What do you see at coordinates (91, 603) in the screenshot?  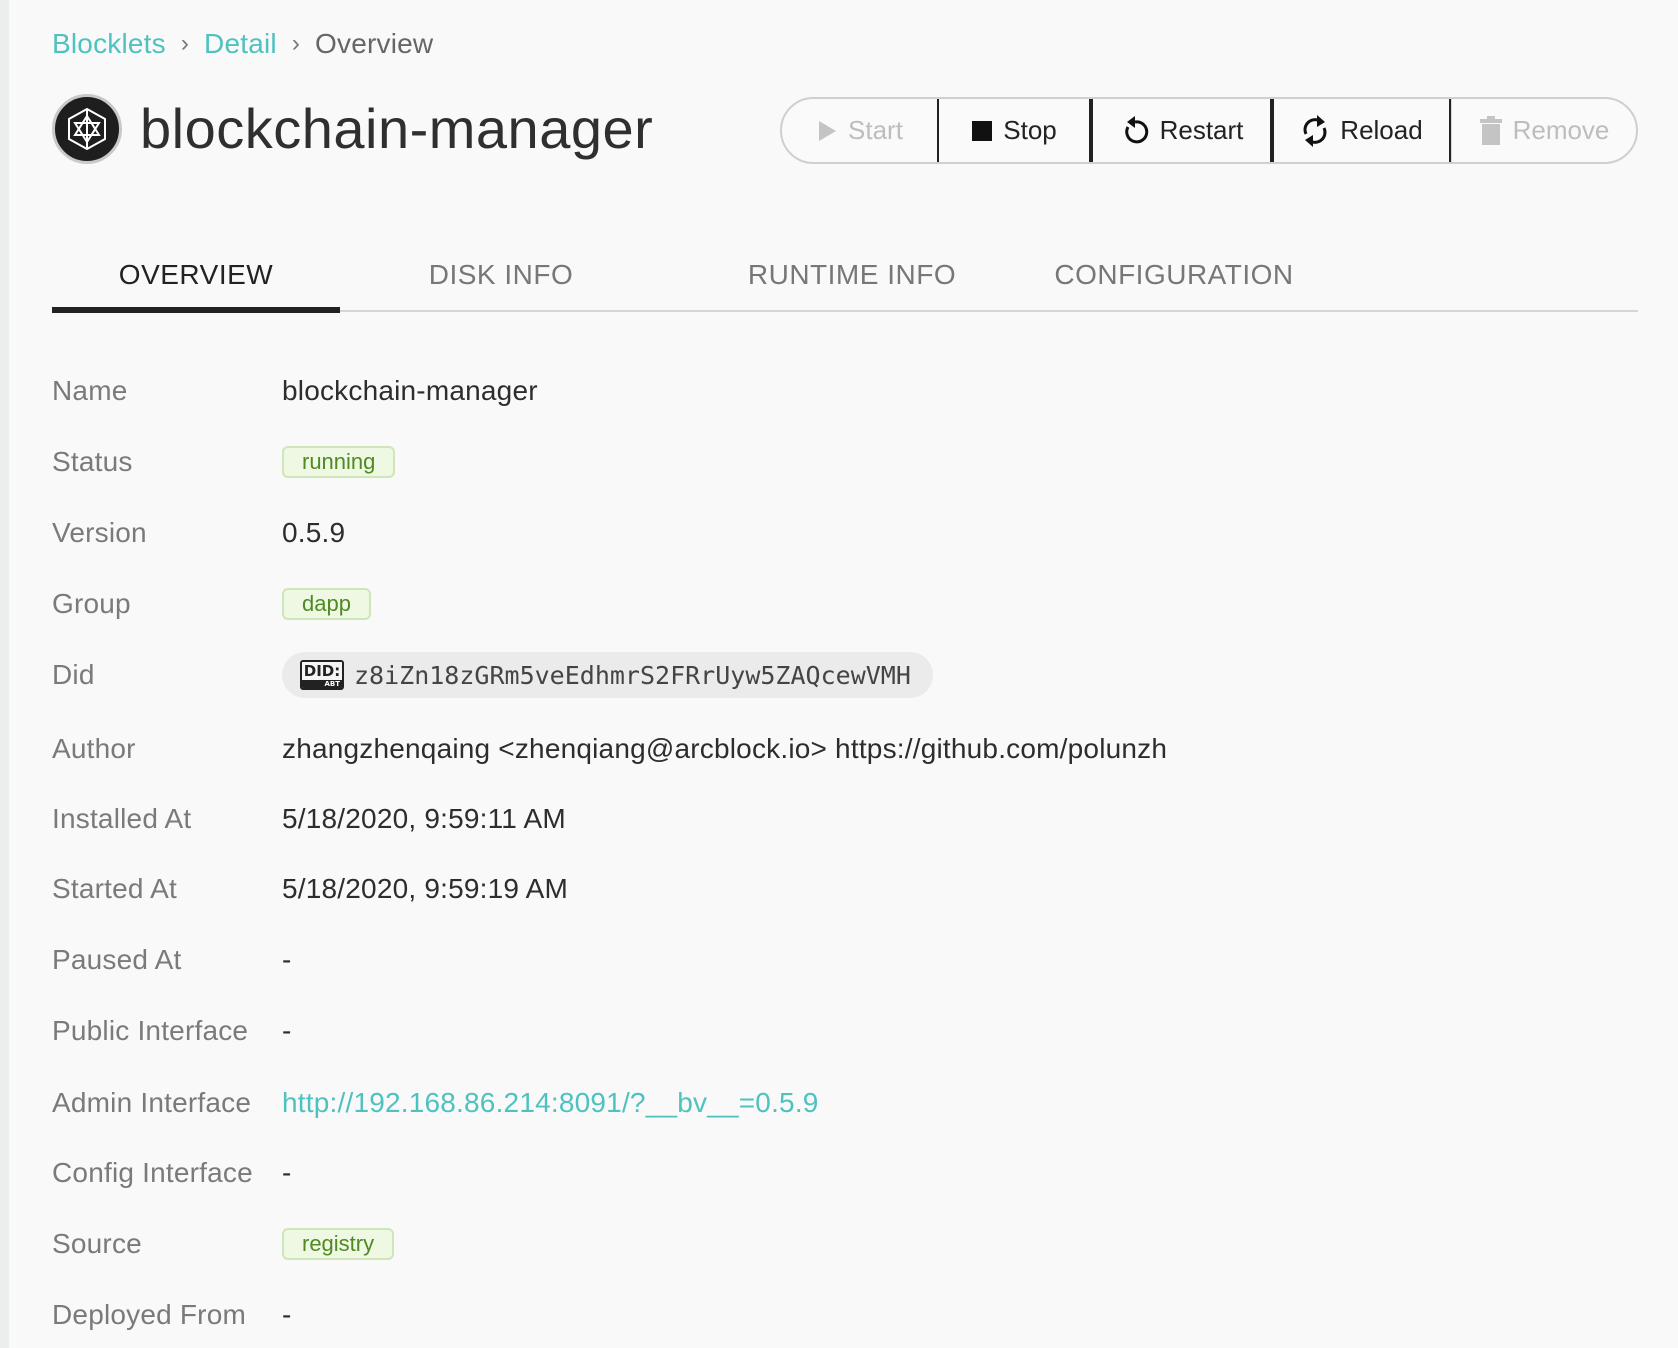 I see `group-label: Group` at bounding box center [91, 603].